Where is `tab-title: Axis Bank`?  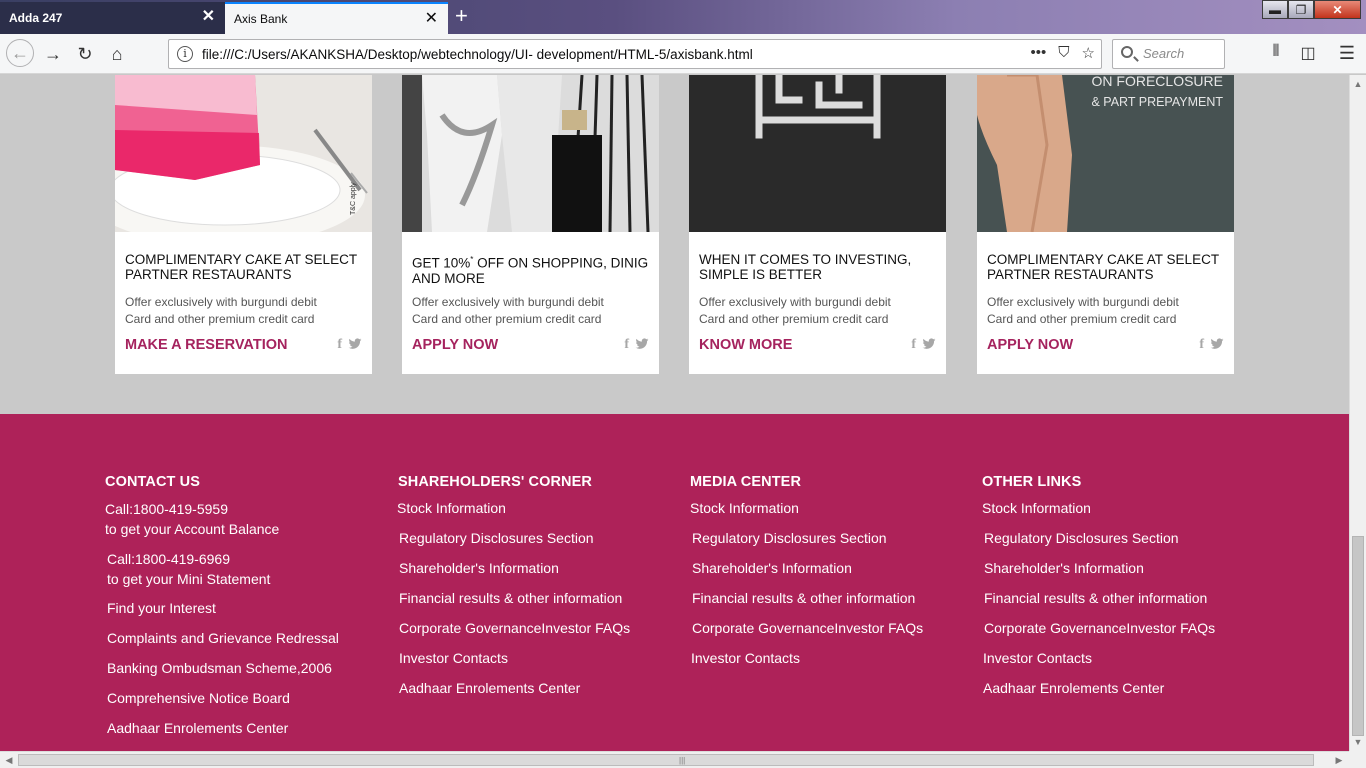 tab-title: Axis Bank is located at coordinates (261, 19).